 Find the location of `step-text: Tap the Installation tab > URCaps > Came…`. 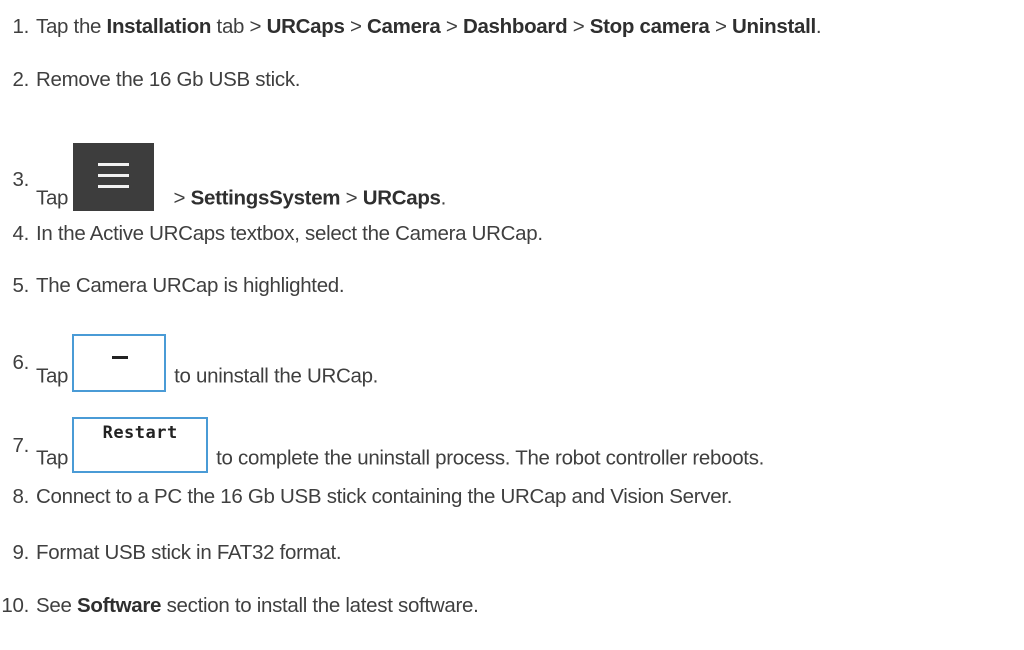

step-text: Tap the Installation tab > URCaps > Came… is located at coordinates (429, 26).